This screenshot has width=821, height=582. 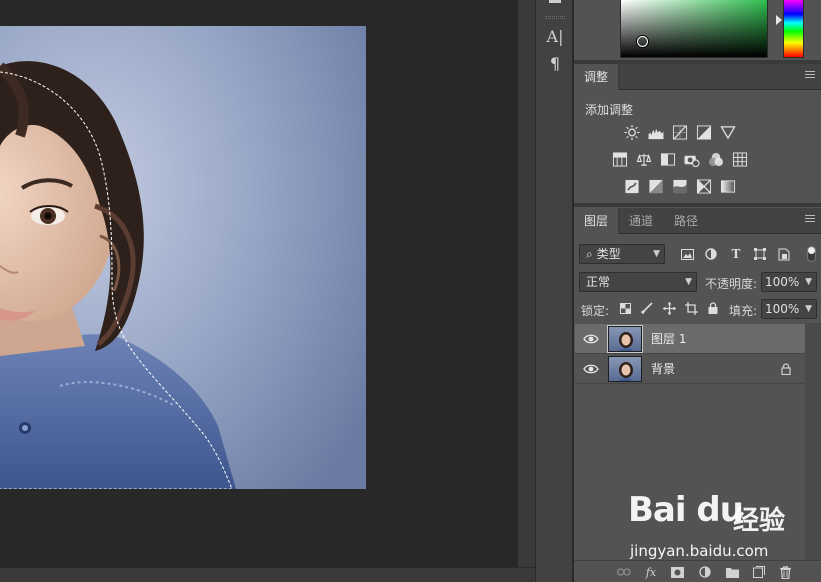 What do you see at coordinates (663, 369) in the screenshot?
I see `layer-name: 背景` at bounding box center [663, 369].